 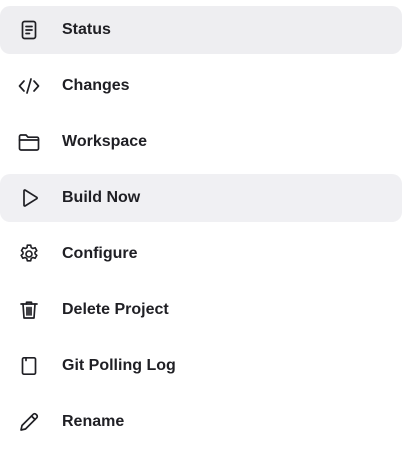 What do you see at coordinates (86, 29) in the screenshot?
I see `menu-item-label: Status` at bounding box center [86, 29].